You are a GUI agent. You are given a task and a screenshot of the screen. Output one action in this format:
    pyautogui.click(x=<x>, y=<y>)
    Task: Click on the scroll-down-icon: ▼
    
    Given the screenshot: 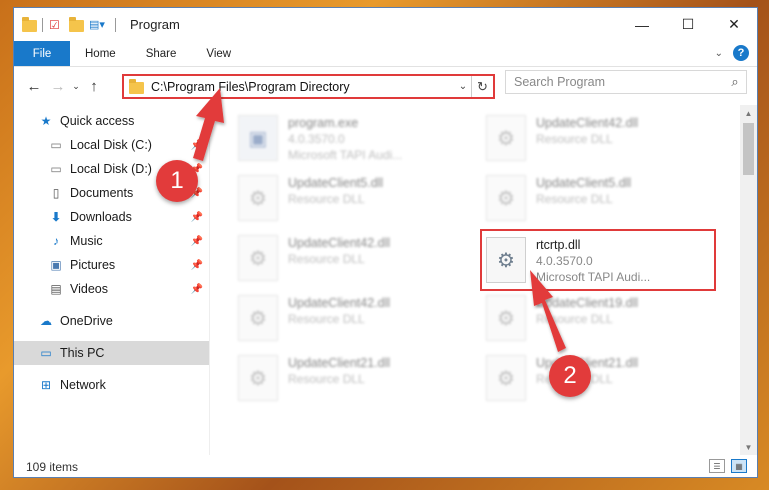 What is the action you would take?
    pyautogui.click(x=748, y=447)
    